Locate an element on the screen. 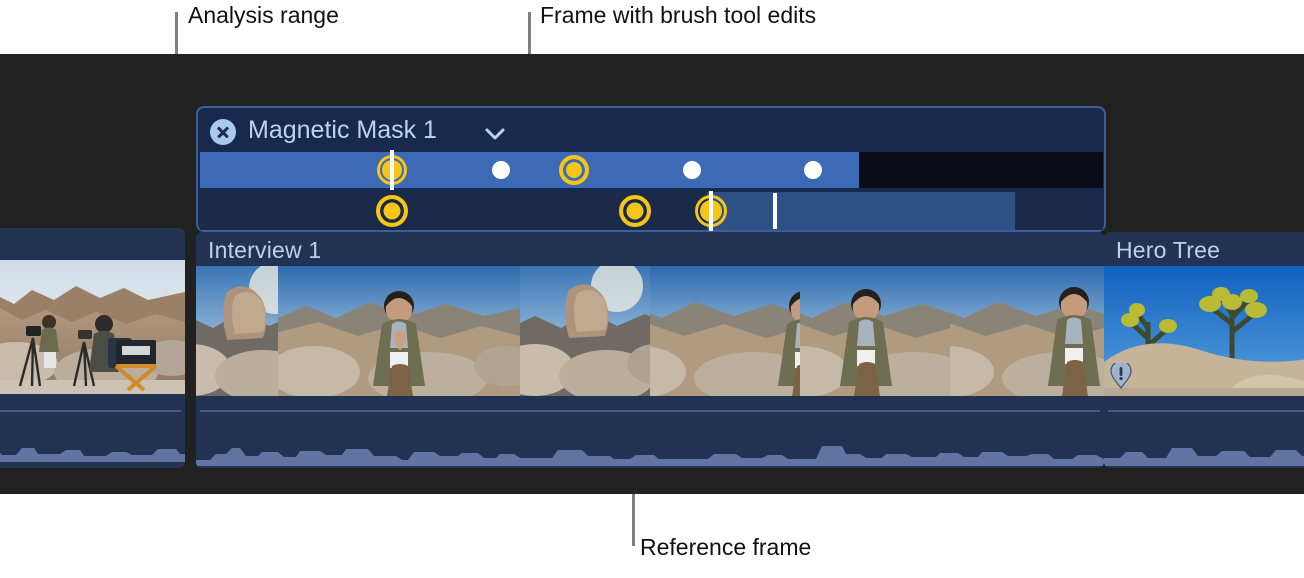  analysis-range-row is located at coordinates (651, 170).